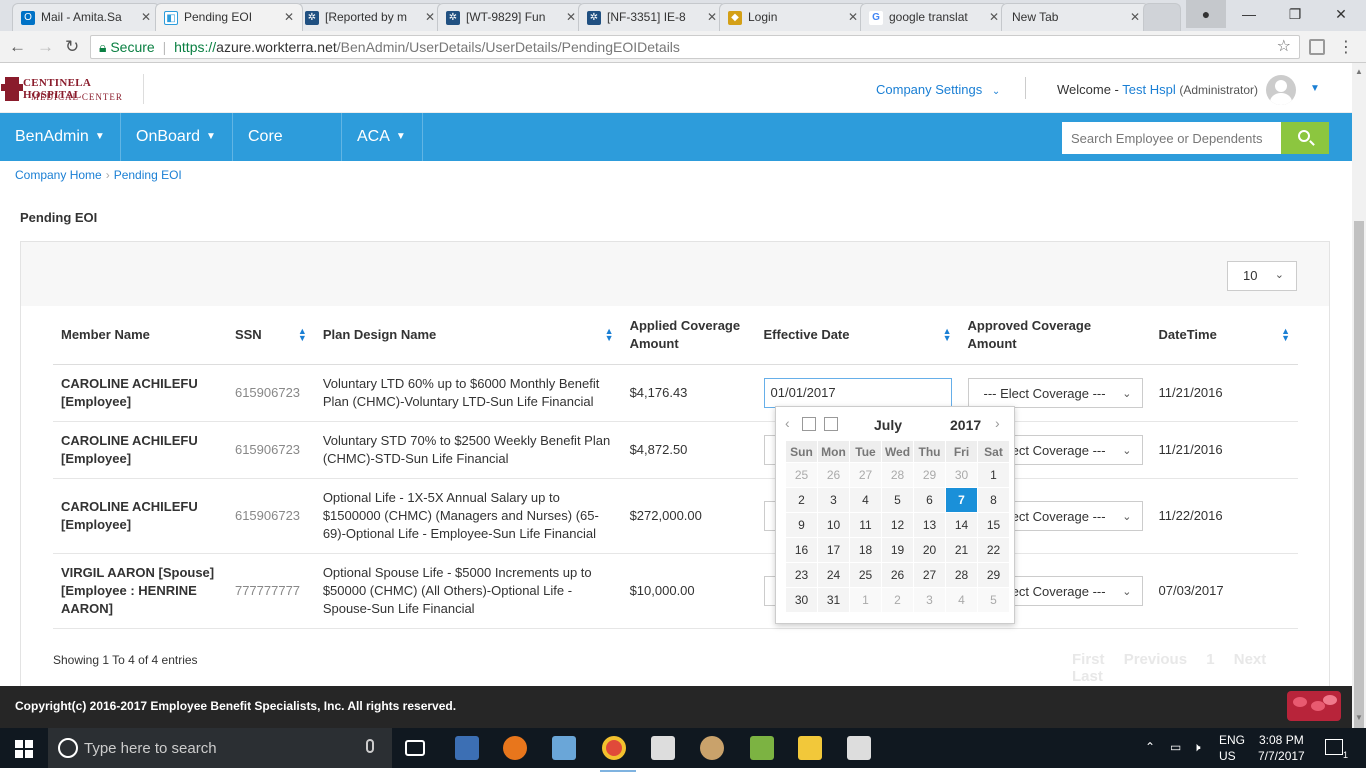 This screenshot has width=1366, height=772. What do you see at coordinates (1336, 749) in the screenshot?
I see `notifications-icon: 1` at bounding box center [1336, 749].